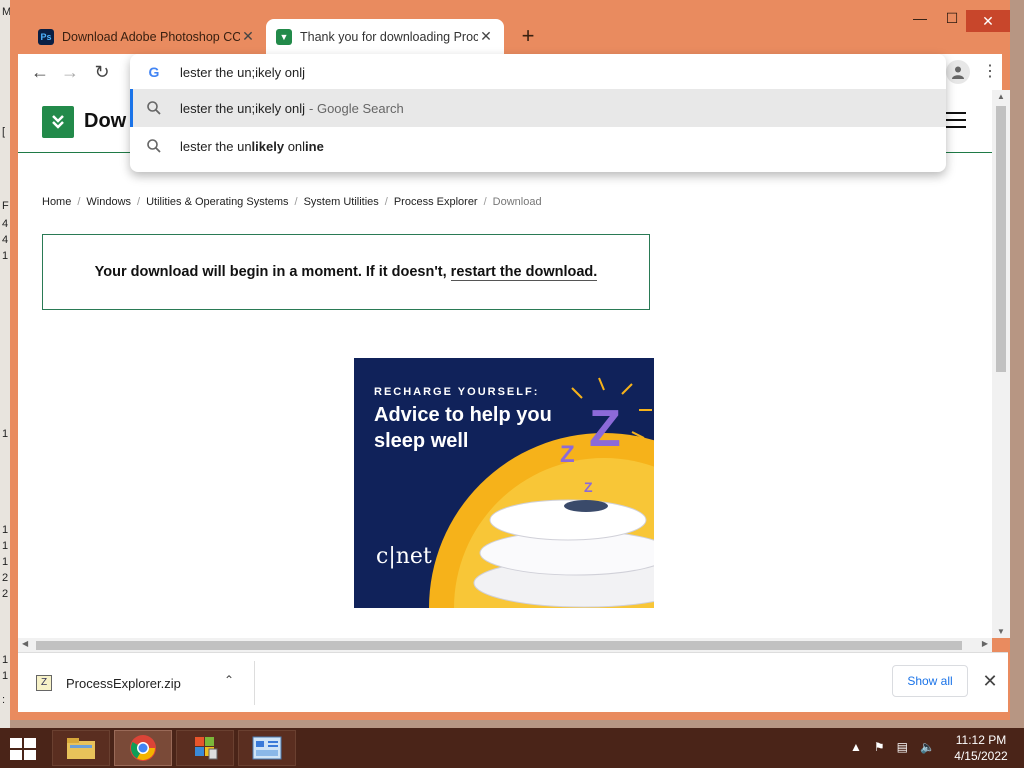 This screenshot has height=768, width=1024. I want to click on suggestion-text: lester the unlikely online, so click(252, 146).